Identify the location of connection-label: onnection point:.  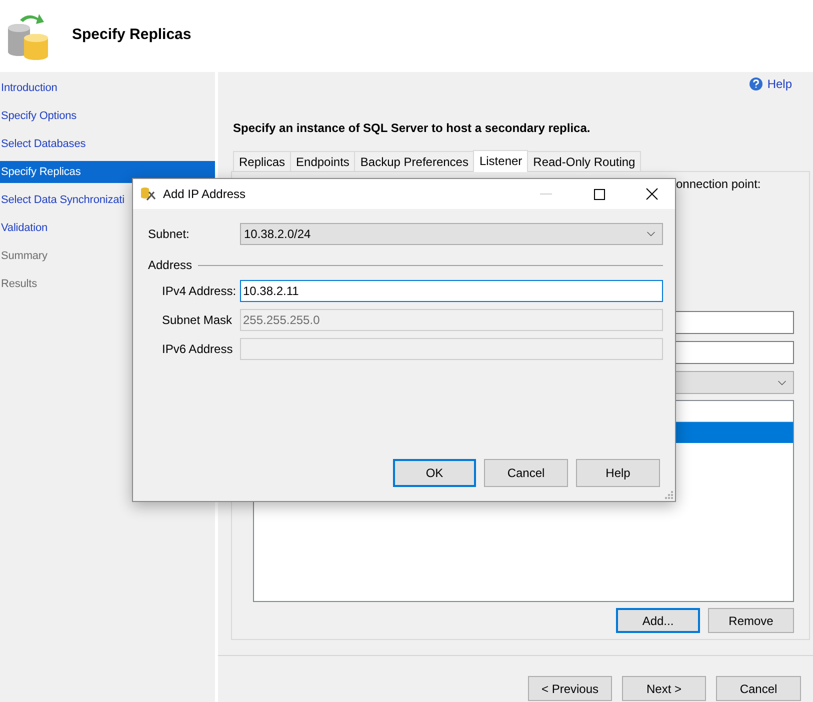
(719, 184).